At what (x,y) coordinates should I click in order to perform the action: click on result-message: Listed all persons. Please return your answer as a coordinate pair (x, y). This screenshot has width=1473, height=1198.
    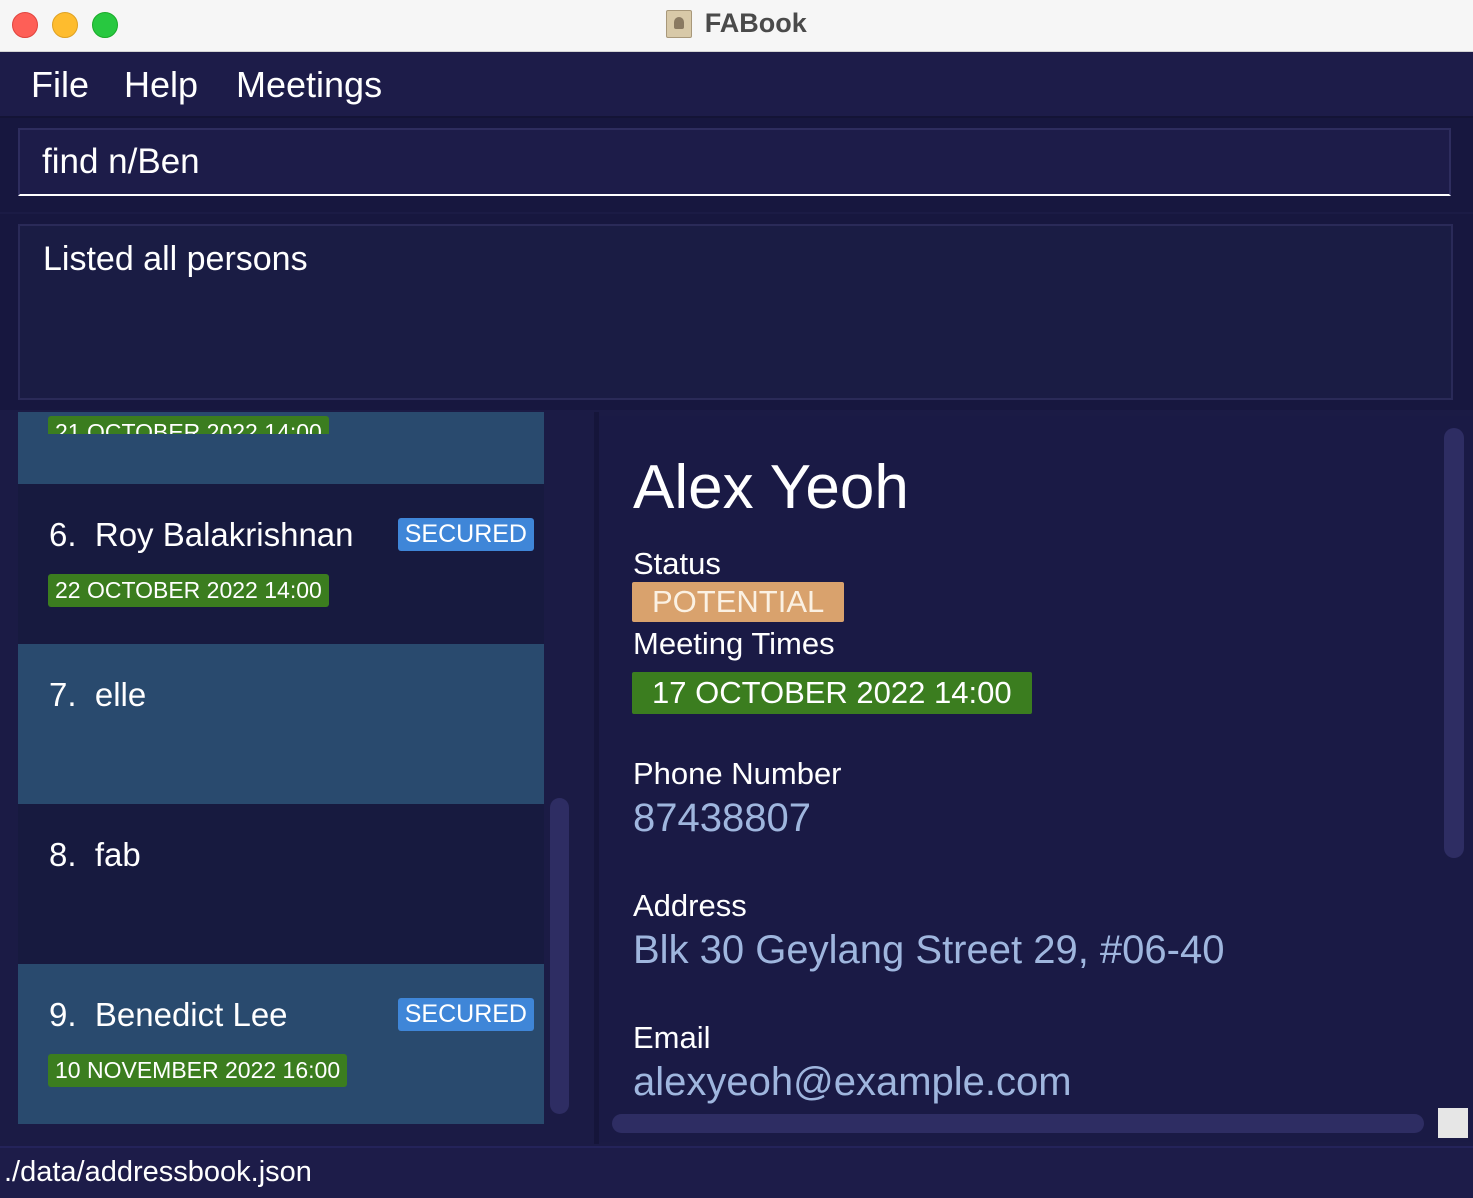
    Looking at the image, I should click on (175, 259).